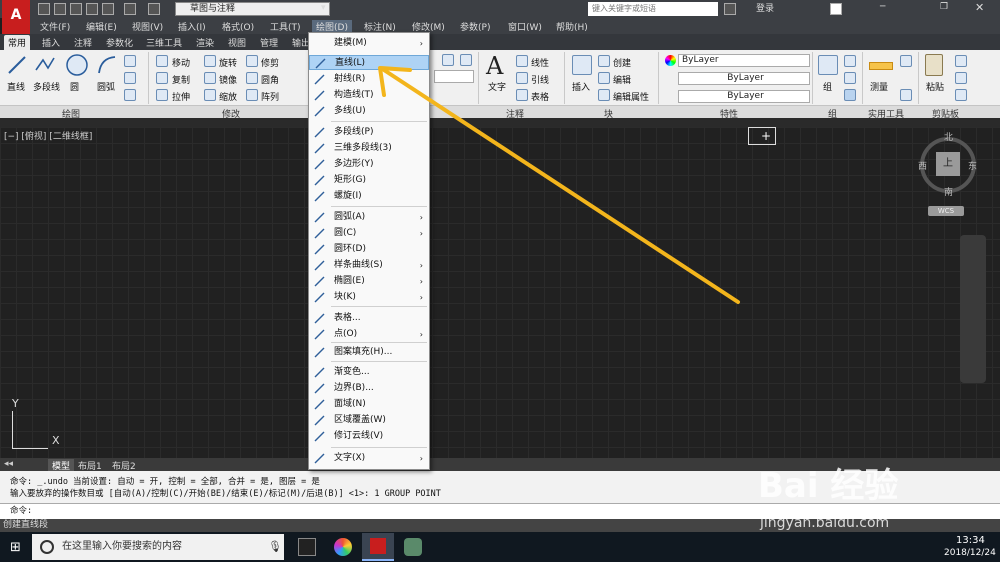 Image resolution: width=1000 pixels, height=562 pixels. Describe the element at coordinates (522, 95) in the screenshot. I see `table-icon` at that location.